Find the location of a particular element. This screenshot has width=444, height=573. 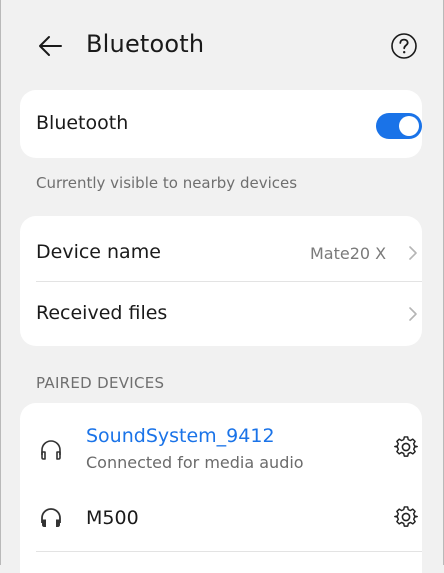

question-circle-icon is located at coordinates (404, 46).